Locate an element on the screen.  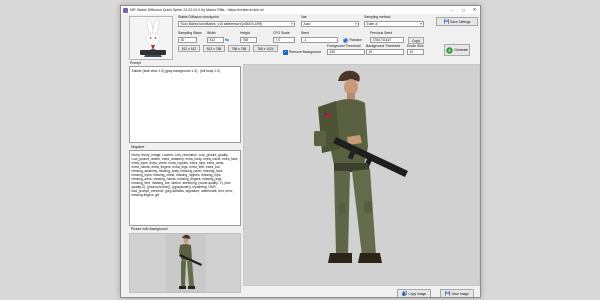
foreground-threshold-input: 240 is located at coordinates (346, 52).